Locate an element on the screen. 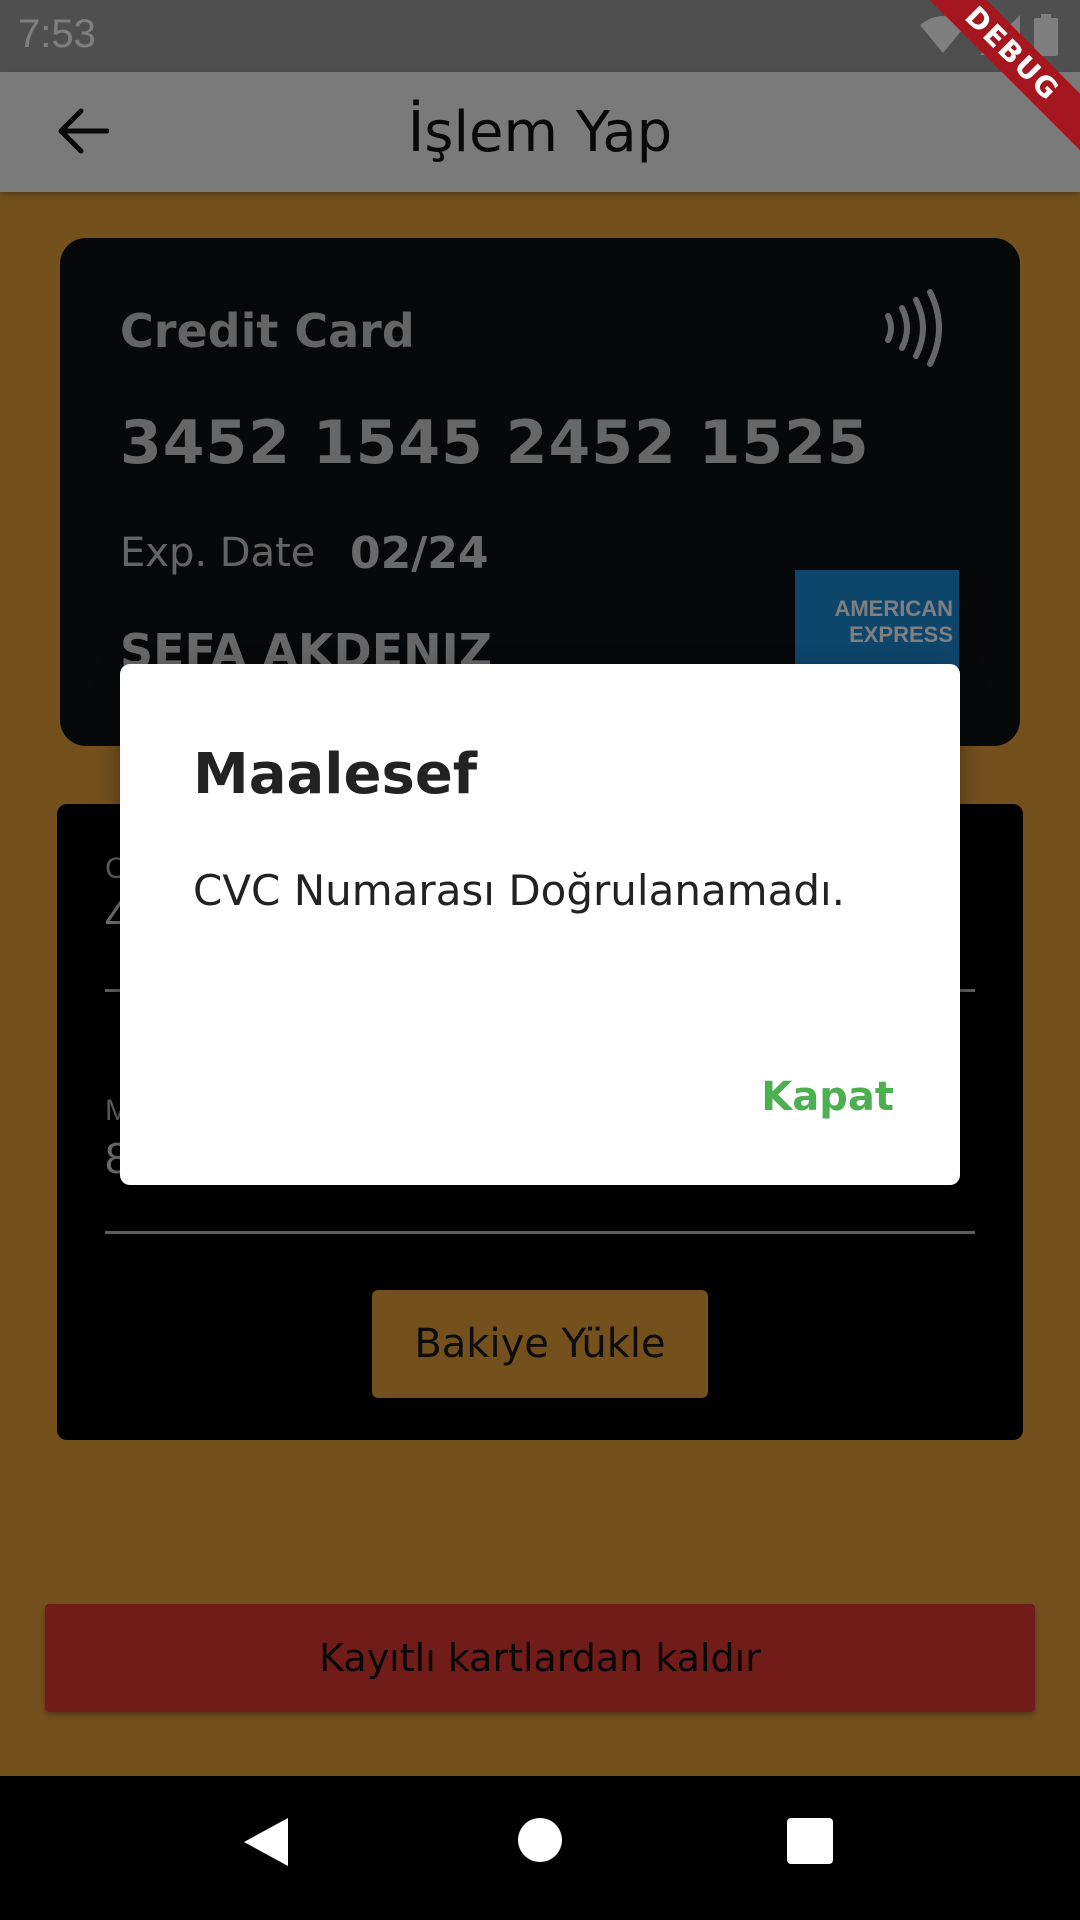  close-dialog-button: Kapat is located at coordinates (827, 1097).